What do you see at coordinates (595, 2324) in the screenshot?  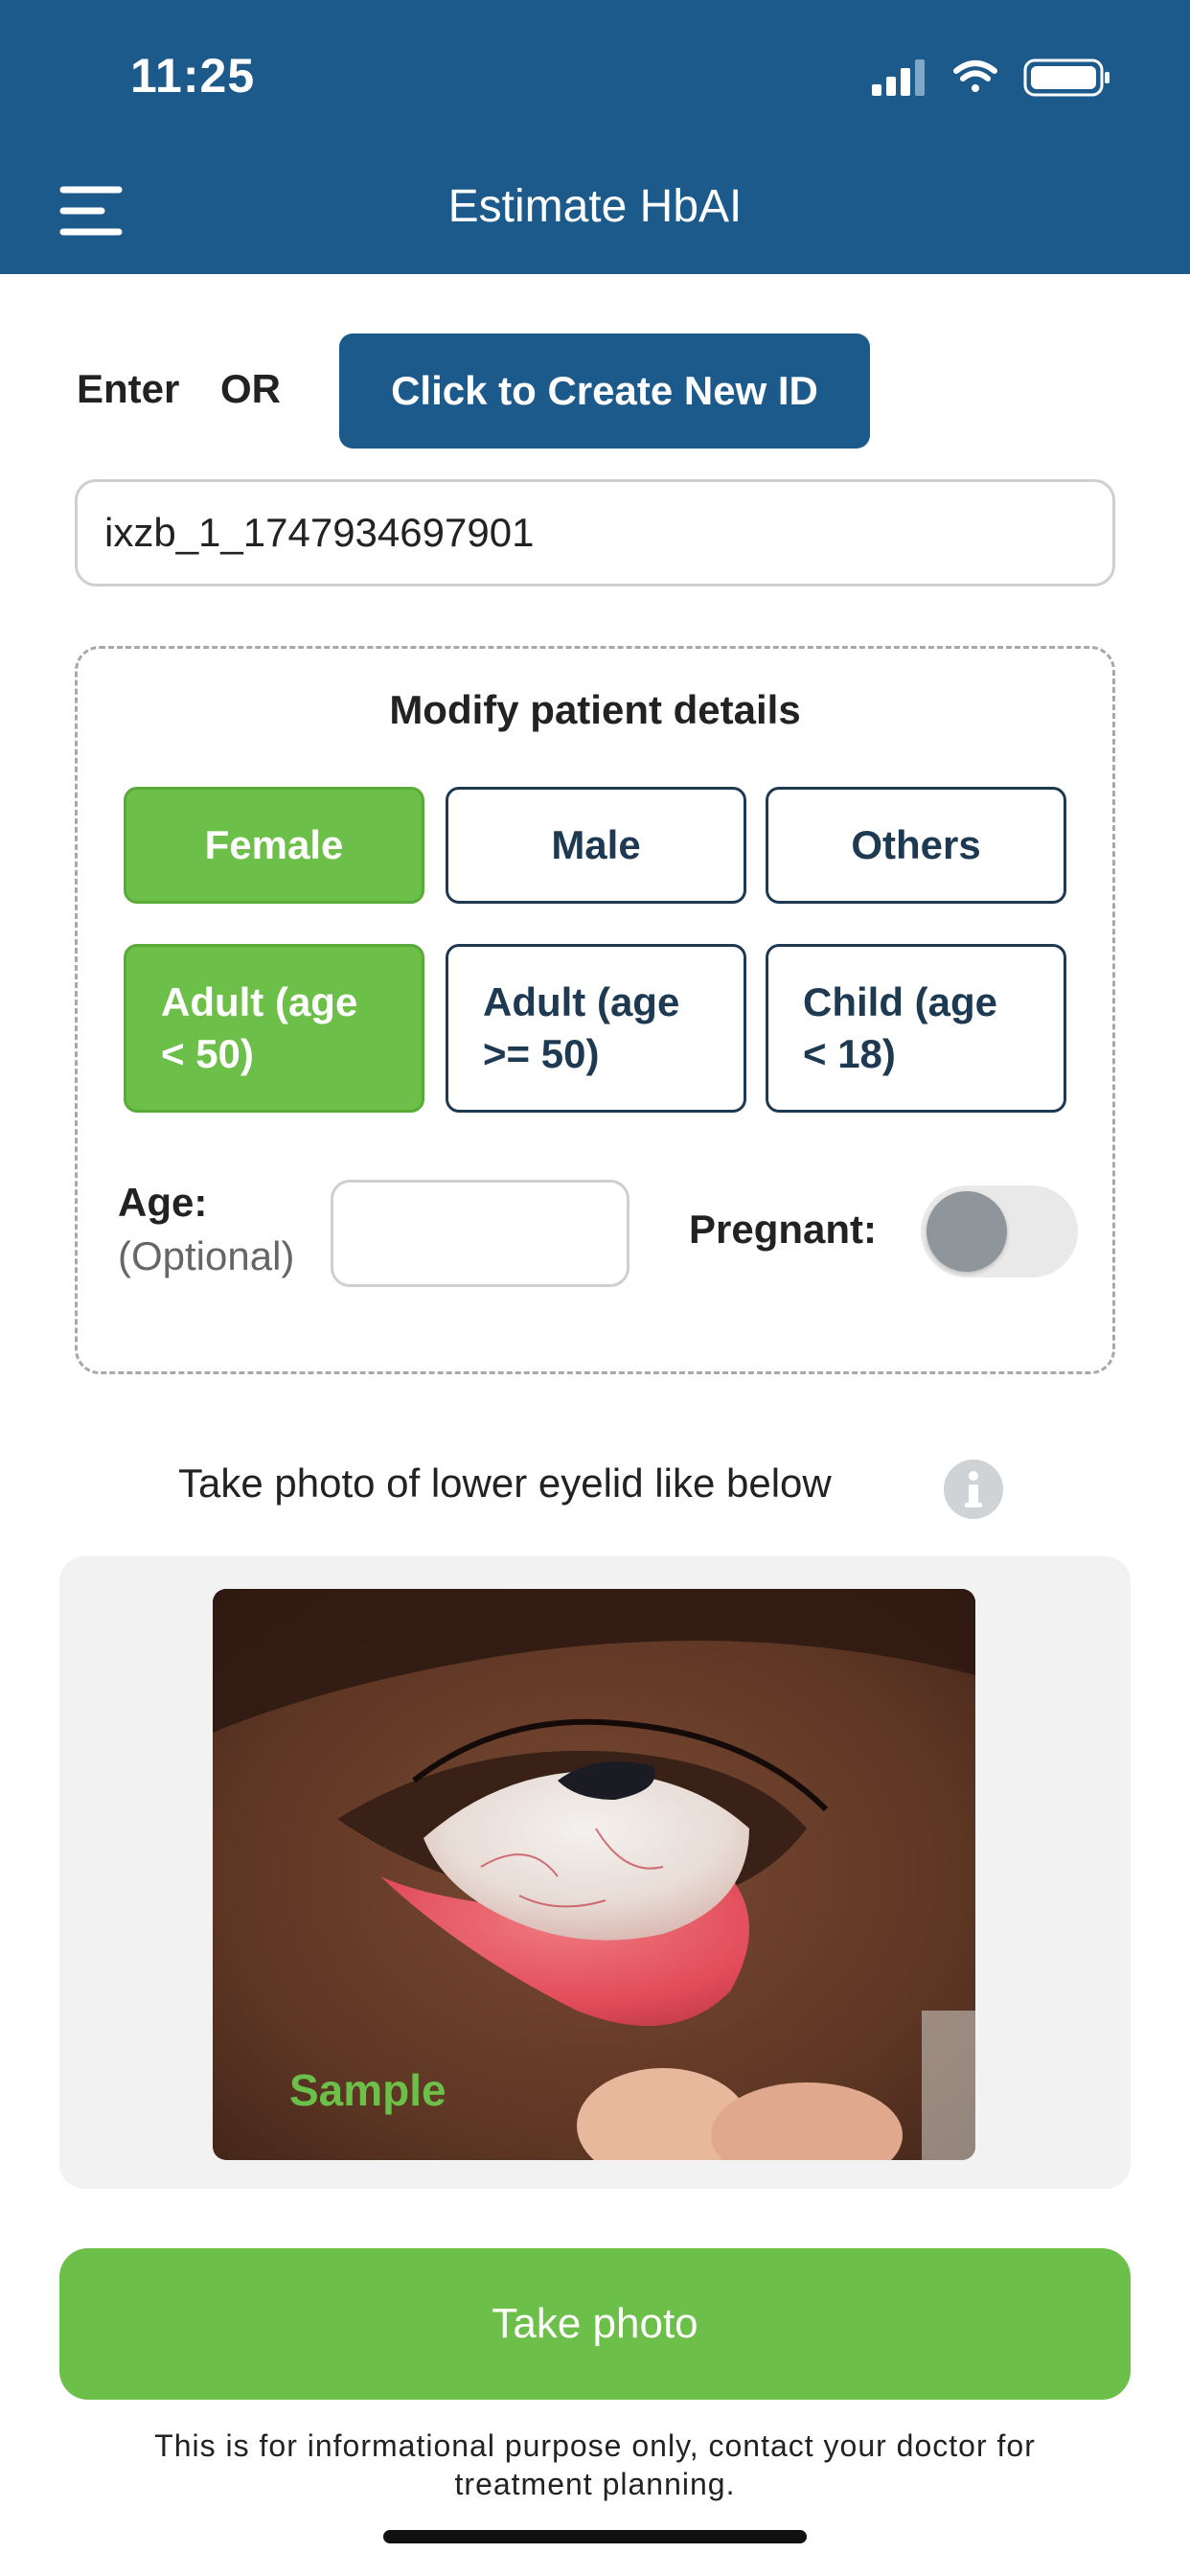 I see `take-photo-button: Take photo` at bounding box center [595, 2324].